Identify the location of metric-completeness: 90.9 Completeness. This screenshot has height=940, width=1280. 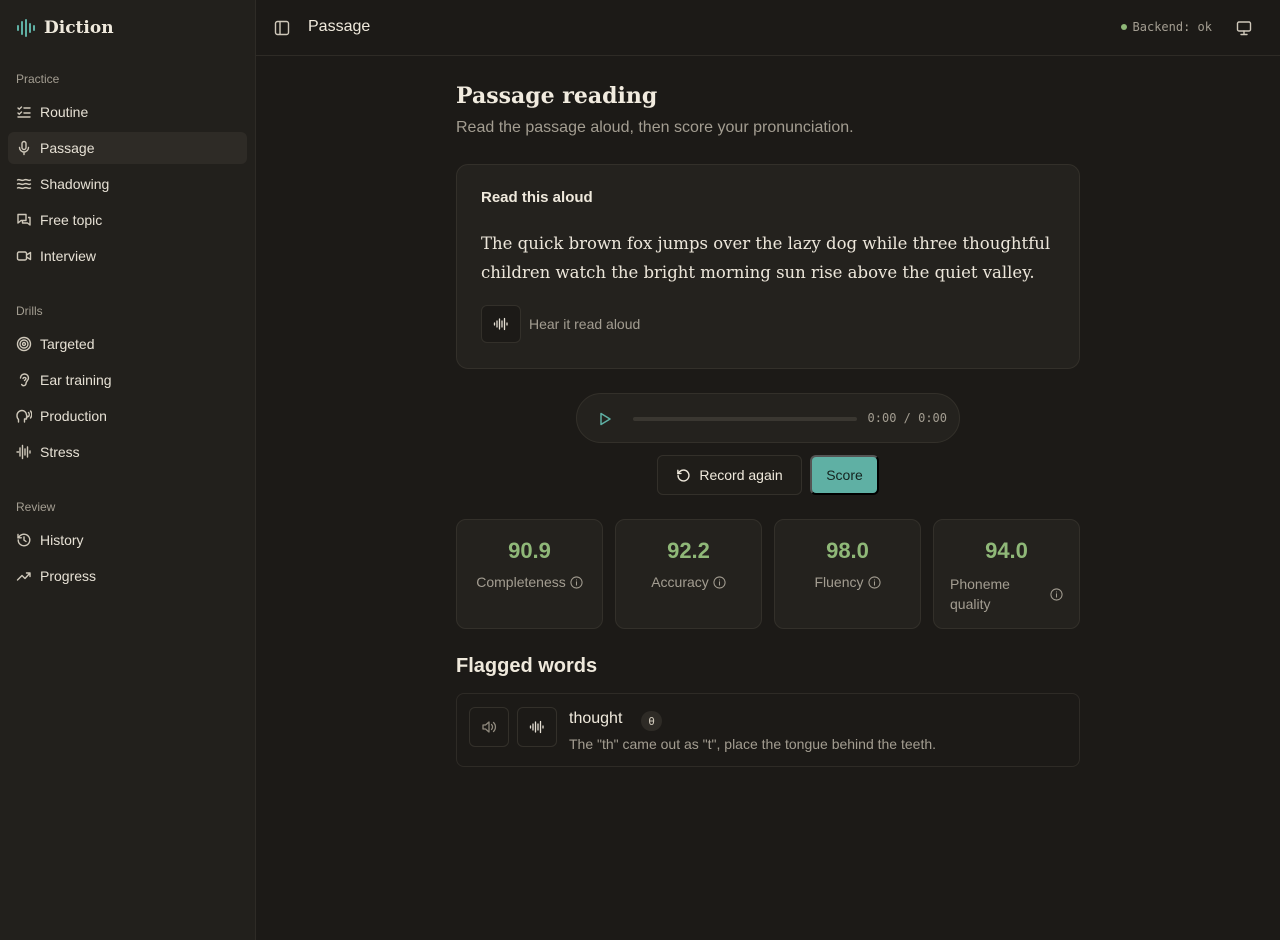
(529, 574).